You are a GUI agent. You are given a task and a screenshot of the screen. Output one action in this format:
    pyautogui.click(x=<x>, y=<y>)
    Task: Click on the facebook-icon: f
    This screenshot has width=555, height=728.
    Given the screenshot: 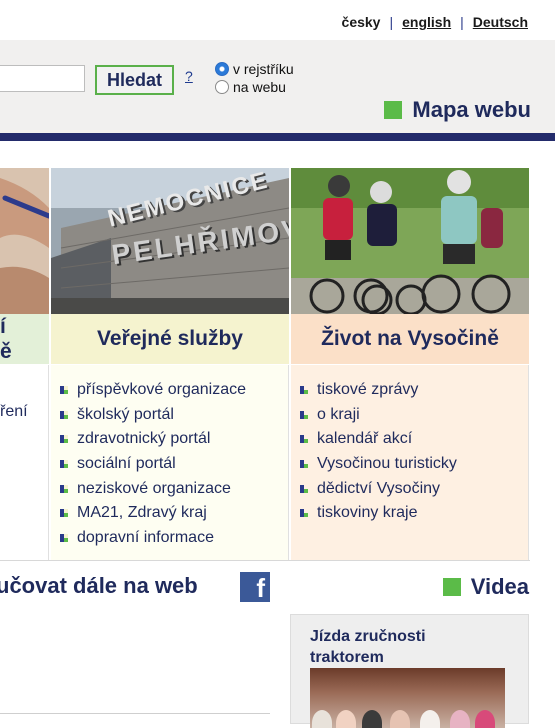 What is the action you would take?
    pyautogui.click(x=255, y=587)
    